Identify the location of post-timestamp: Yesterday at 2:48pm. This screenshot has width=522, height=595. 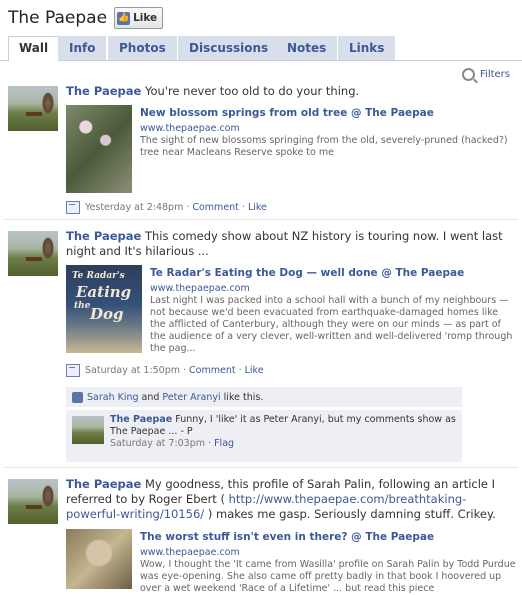
(134, 207).